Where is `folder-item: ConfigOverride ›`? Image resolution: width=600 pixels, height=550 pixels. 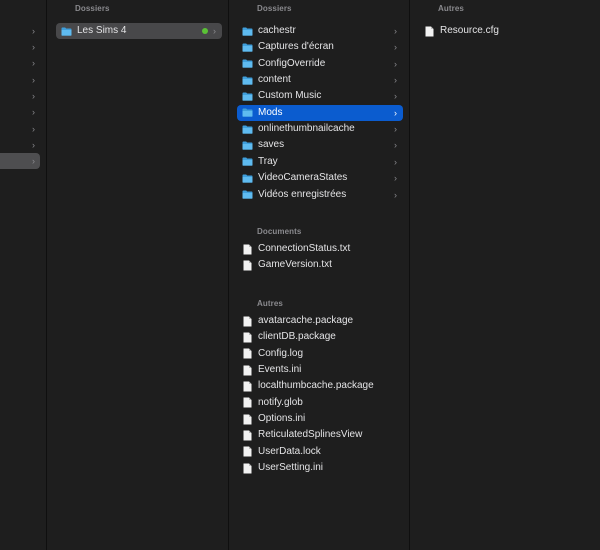
folder-item: ConfigOverride › is located at coordinates (320, 64).